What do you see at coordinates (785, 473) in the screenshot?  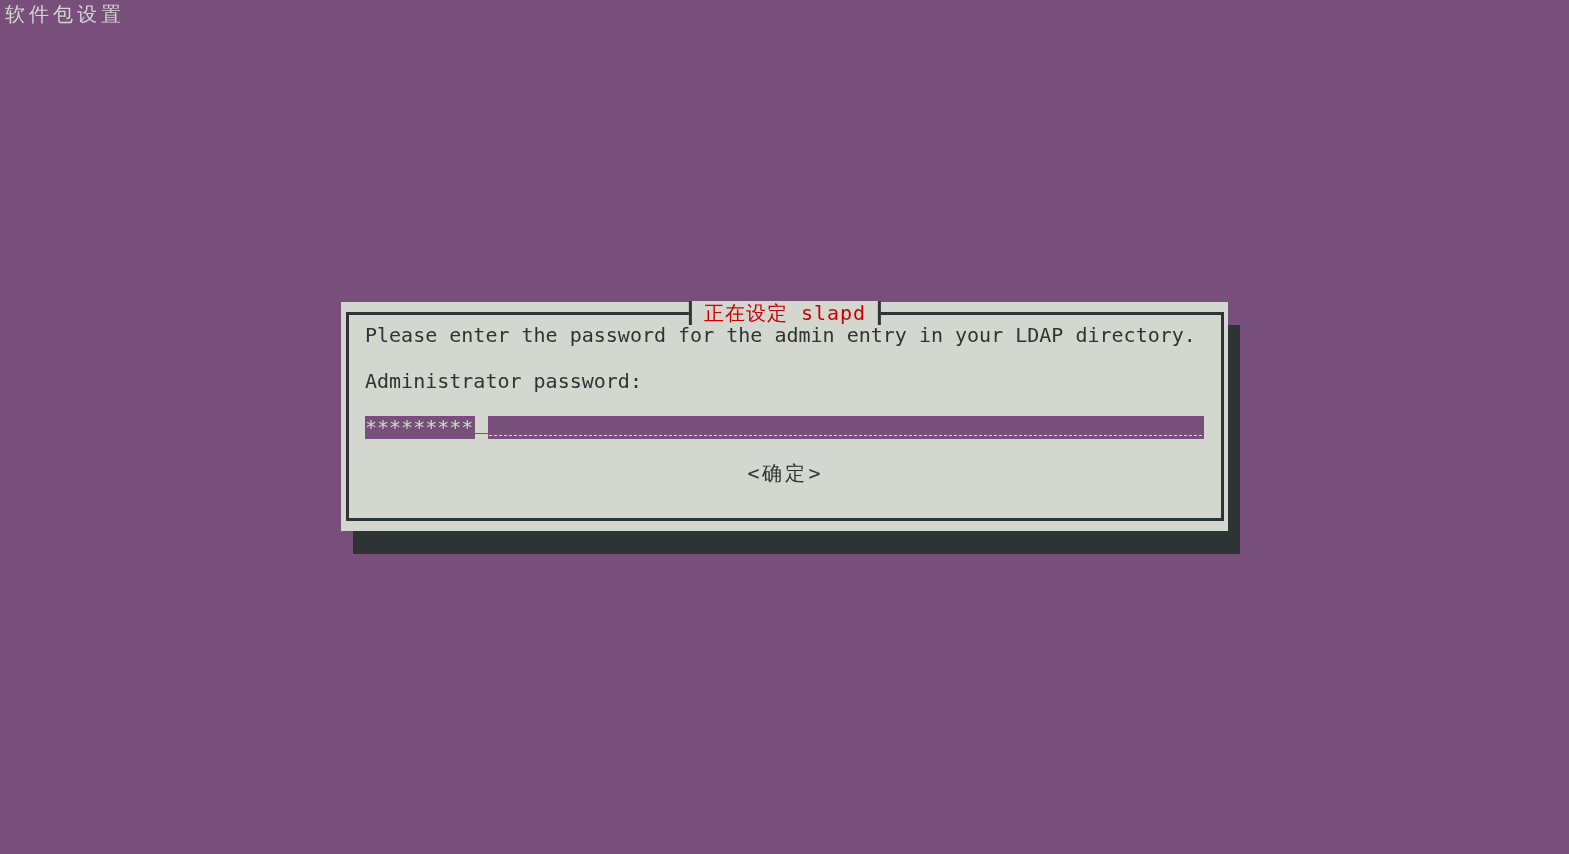 I see `ok-button: <确定>` at bounding box center [785, 473].